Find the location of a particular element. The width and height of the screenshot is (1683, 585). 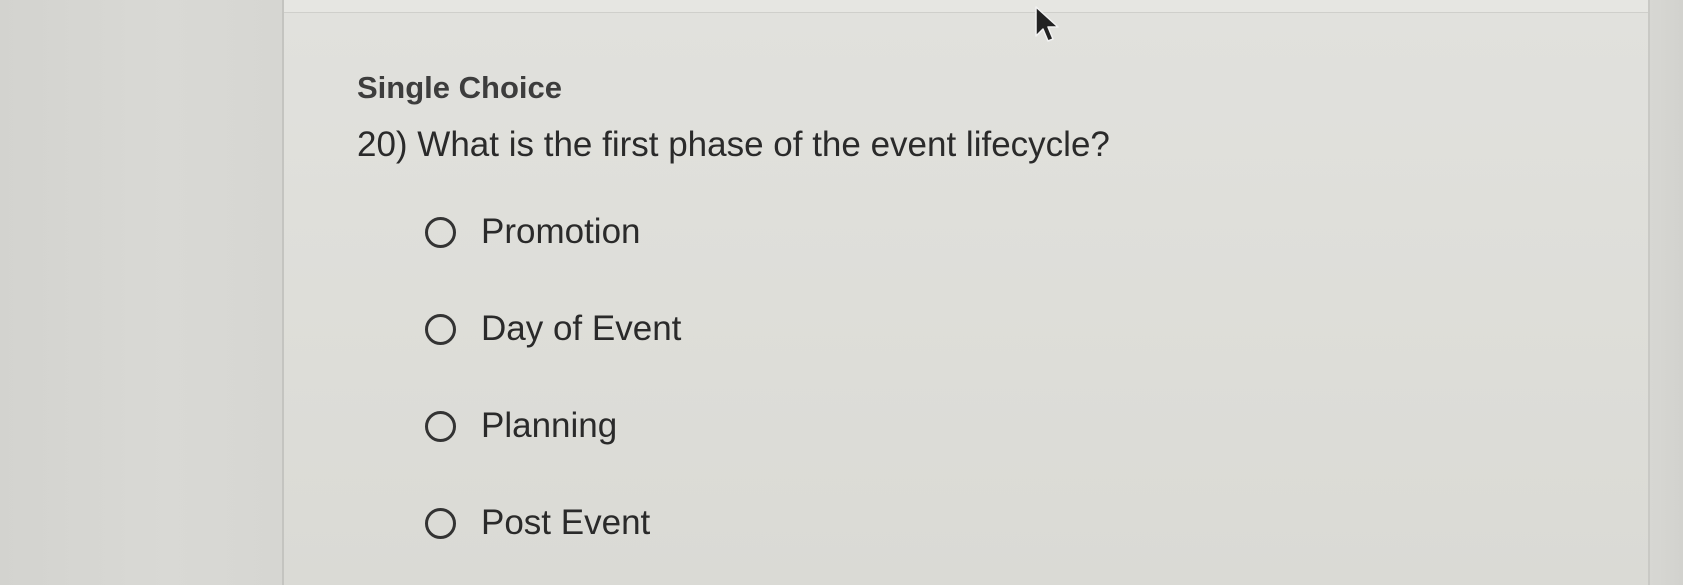

option-label: Planning is located at coordinates (549, 425).